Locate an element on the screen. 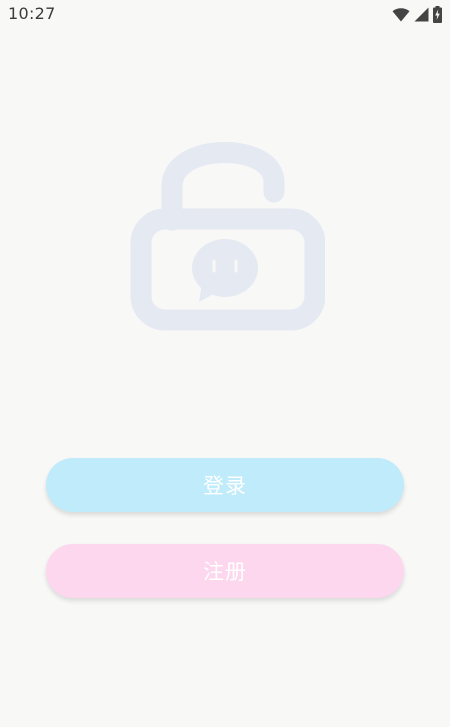 The image size is (450, 727). cellular-signal-icon is located at coordinates (421, 14).